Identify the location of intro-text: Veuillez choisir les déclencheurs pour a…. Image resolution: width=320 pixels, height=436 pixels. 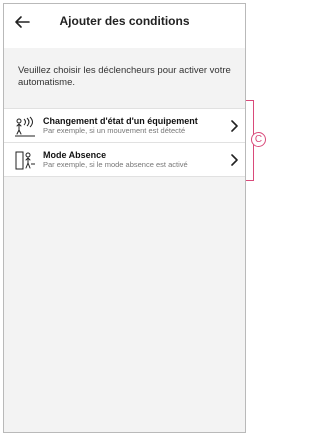
(124, 76).